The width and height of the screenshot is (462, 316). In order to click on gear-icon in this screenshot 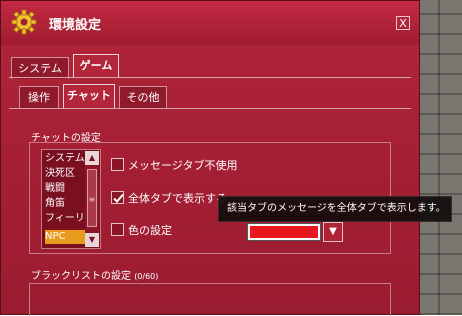, I will do `click(24, 22)`.